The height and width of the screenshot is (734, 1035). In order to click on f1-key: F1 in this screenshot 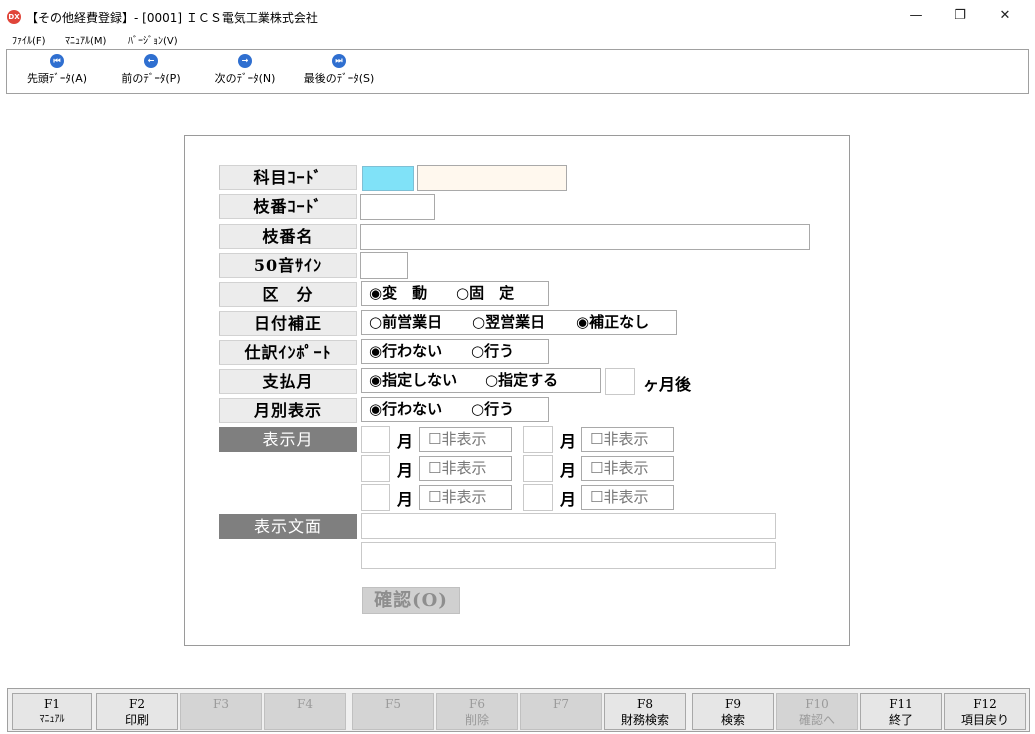, I will do `click(52, 704)`.